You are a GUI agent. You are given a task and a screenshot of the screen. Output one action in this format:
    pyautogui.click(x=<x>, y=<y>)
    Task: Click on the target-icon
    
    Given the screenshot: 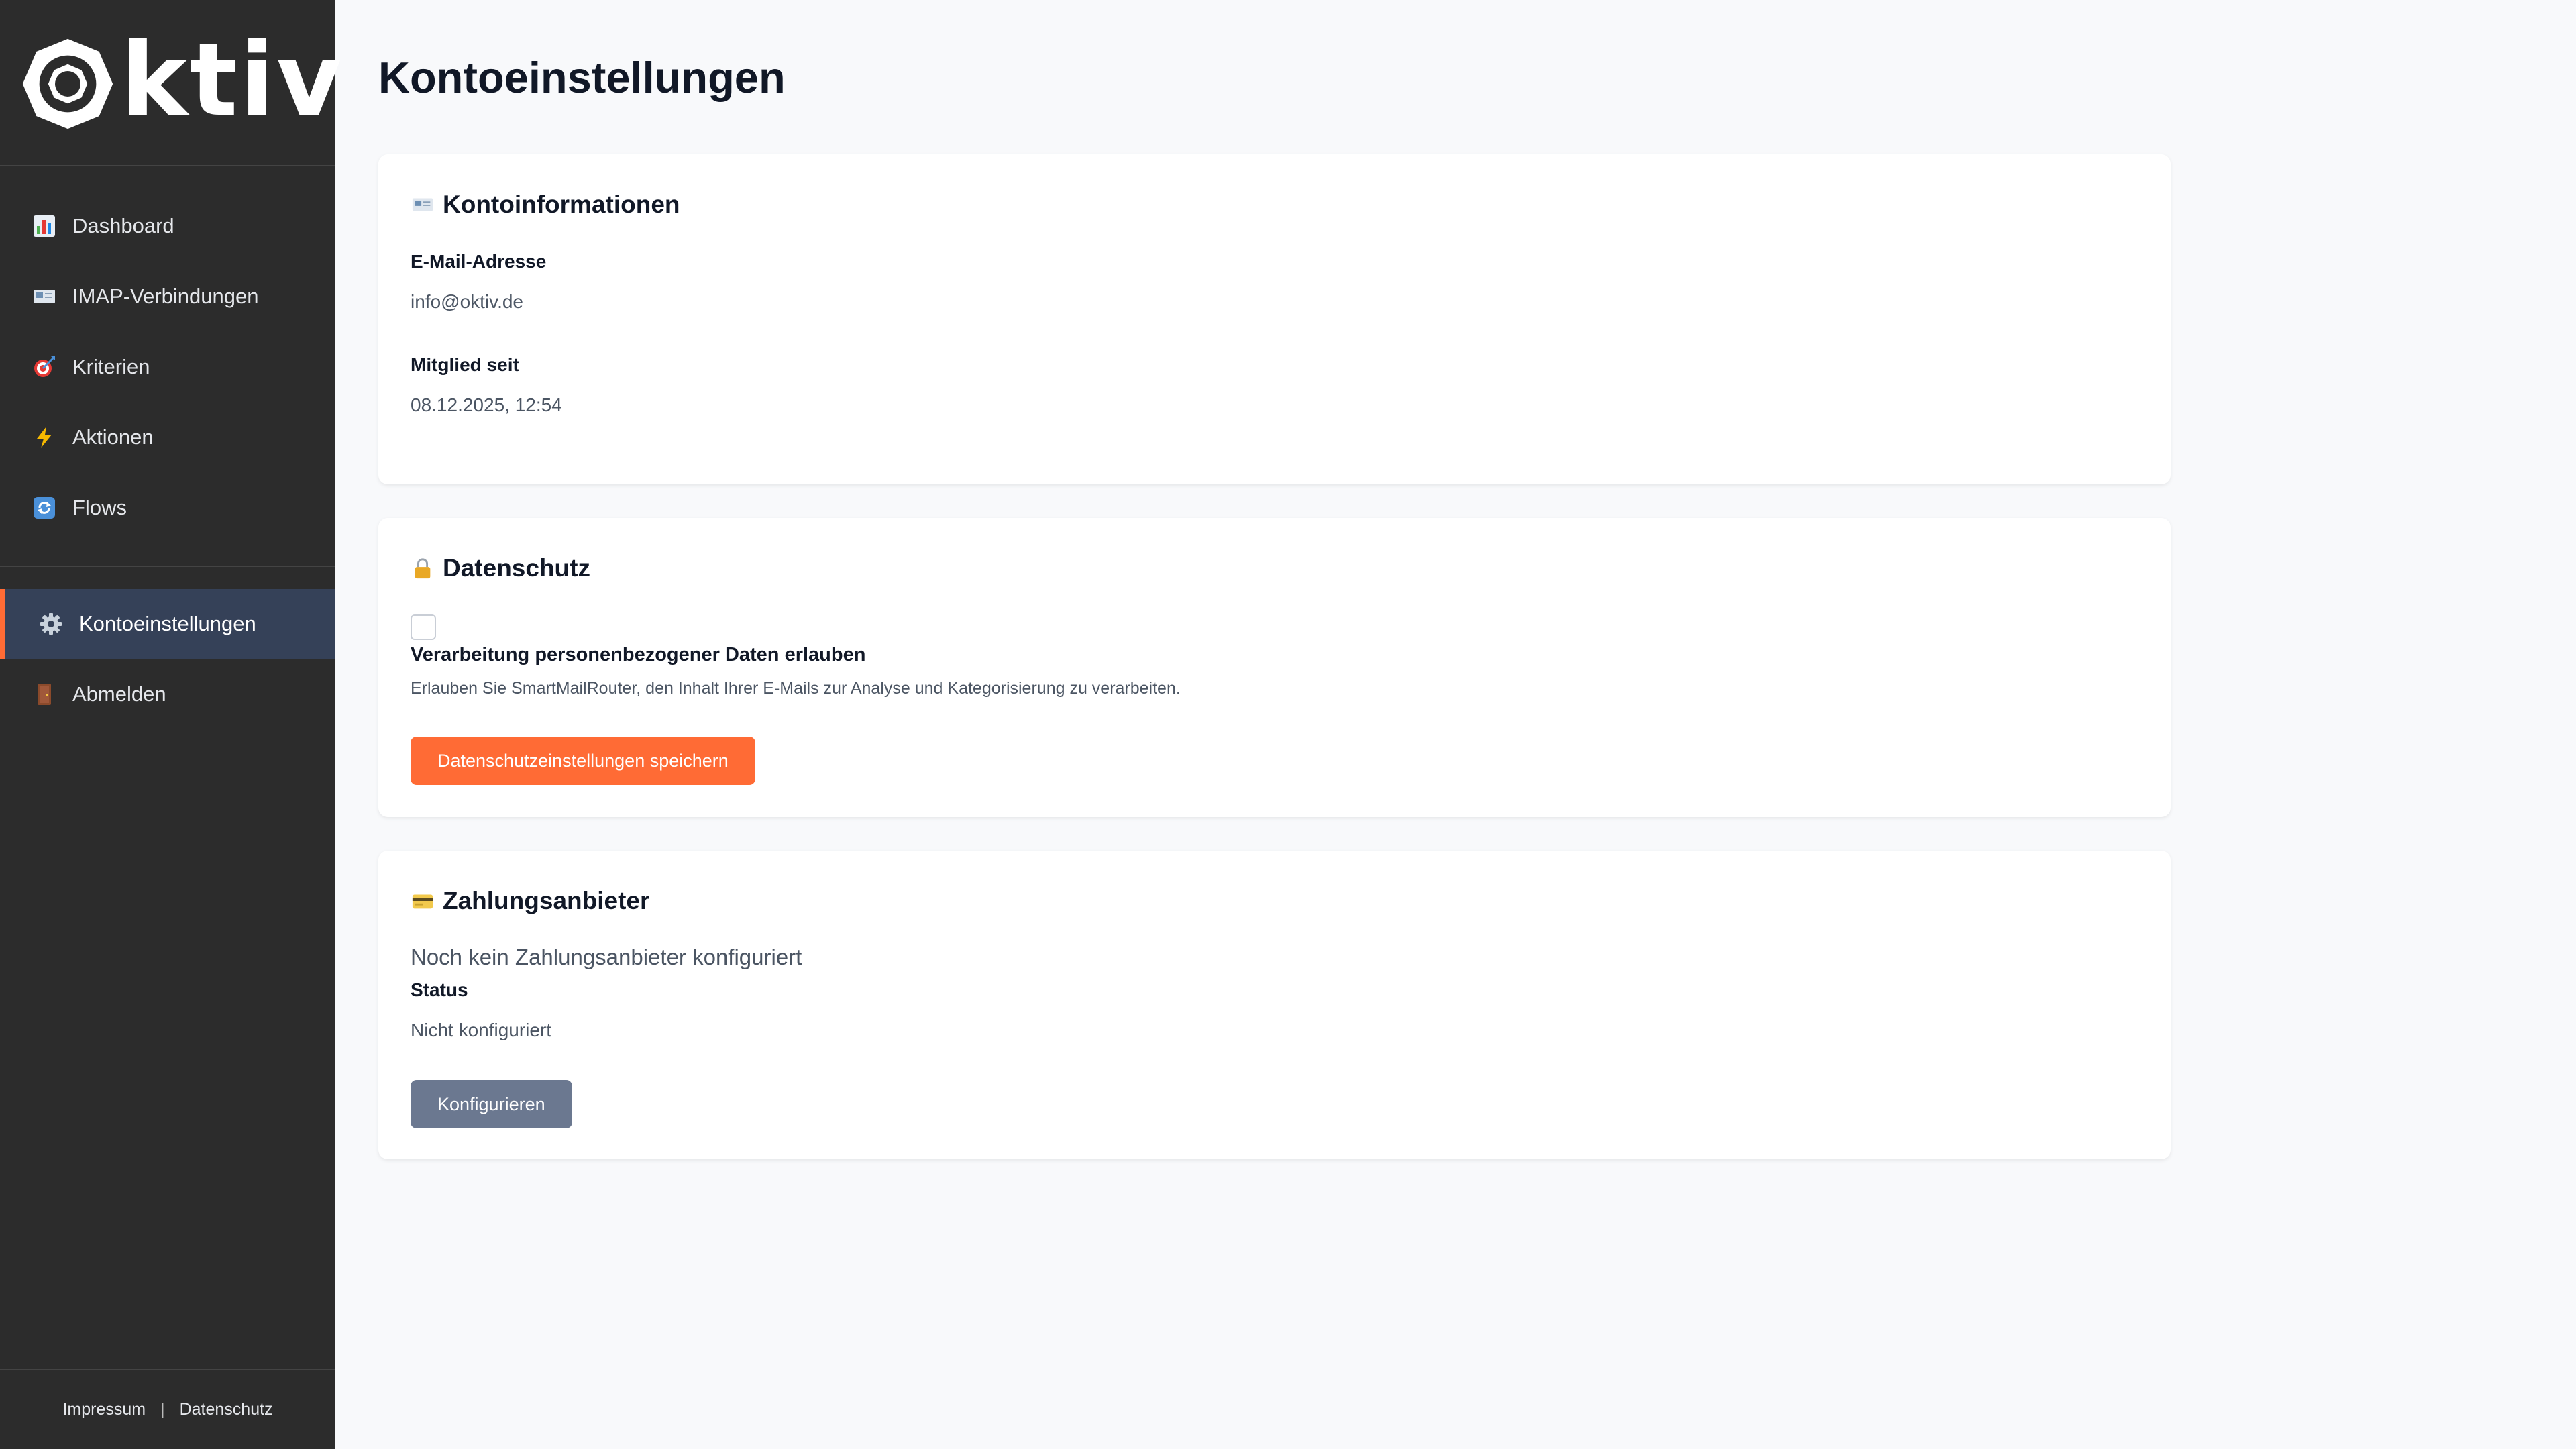 What is the action you would take?
    pyautogui.click(x=44, y=367)
    